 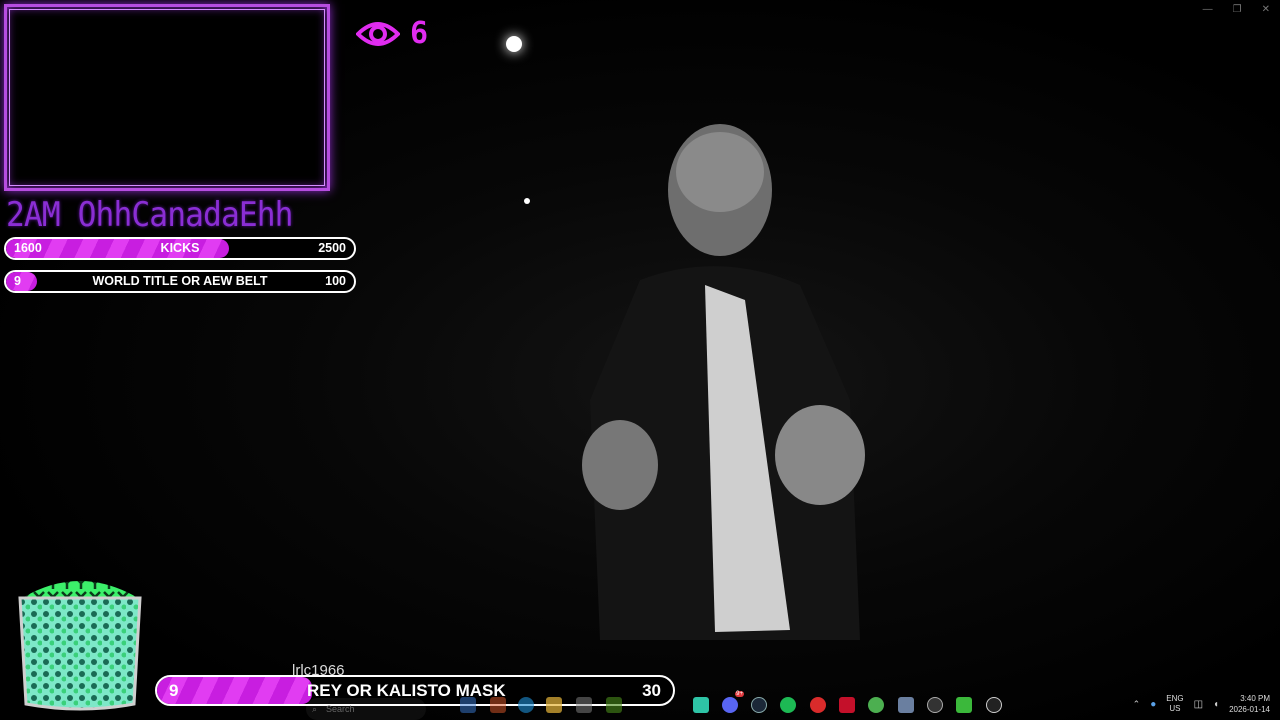 I want to click on file-explorer-icon, so click(x=554, y=705).